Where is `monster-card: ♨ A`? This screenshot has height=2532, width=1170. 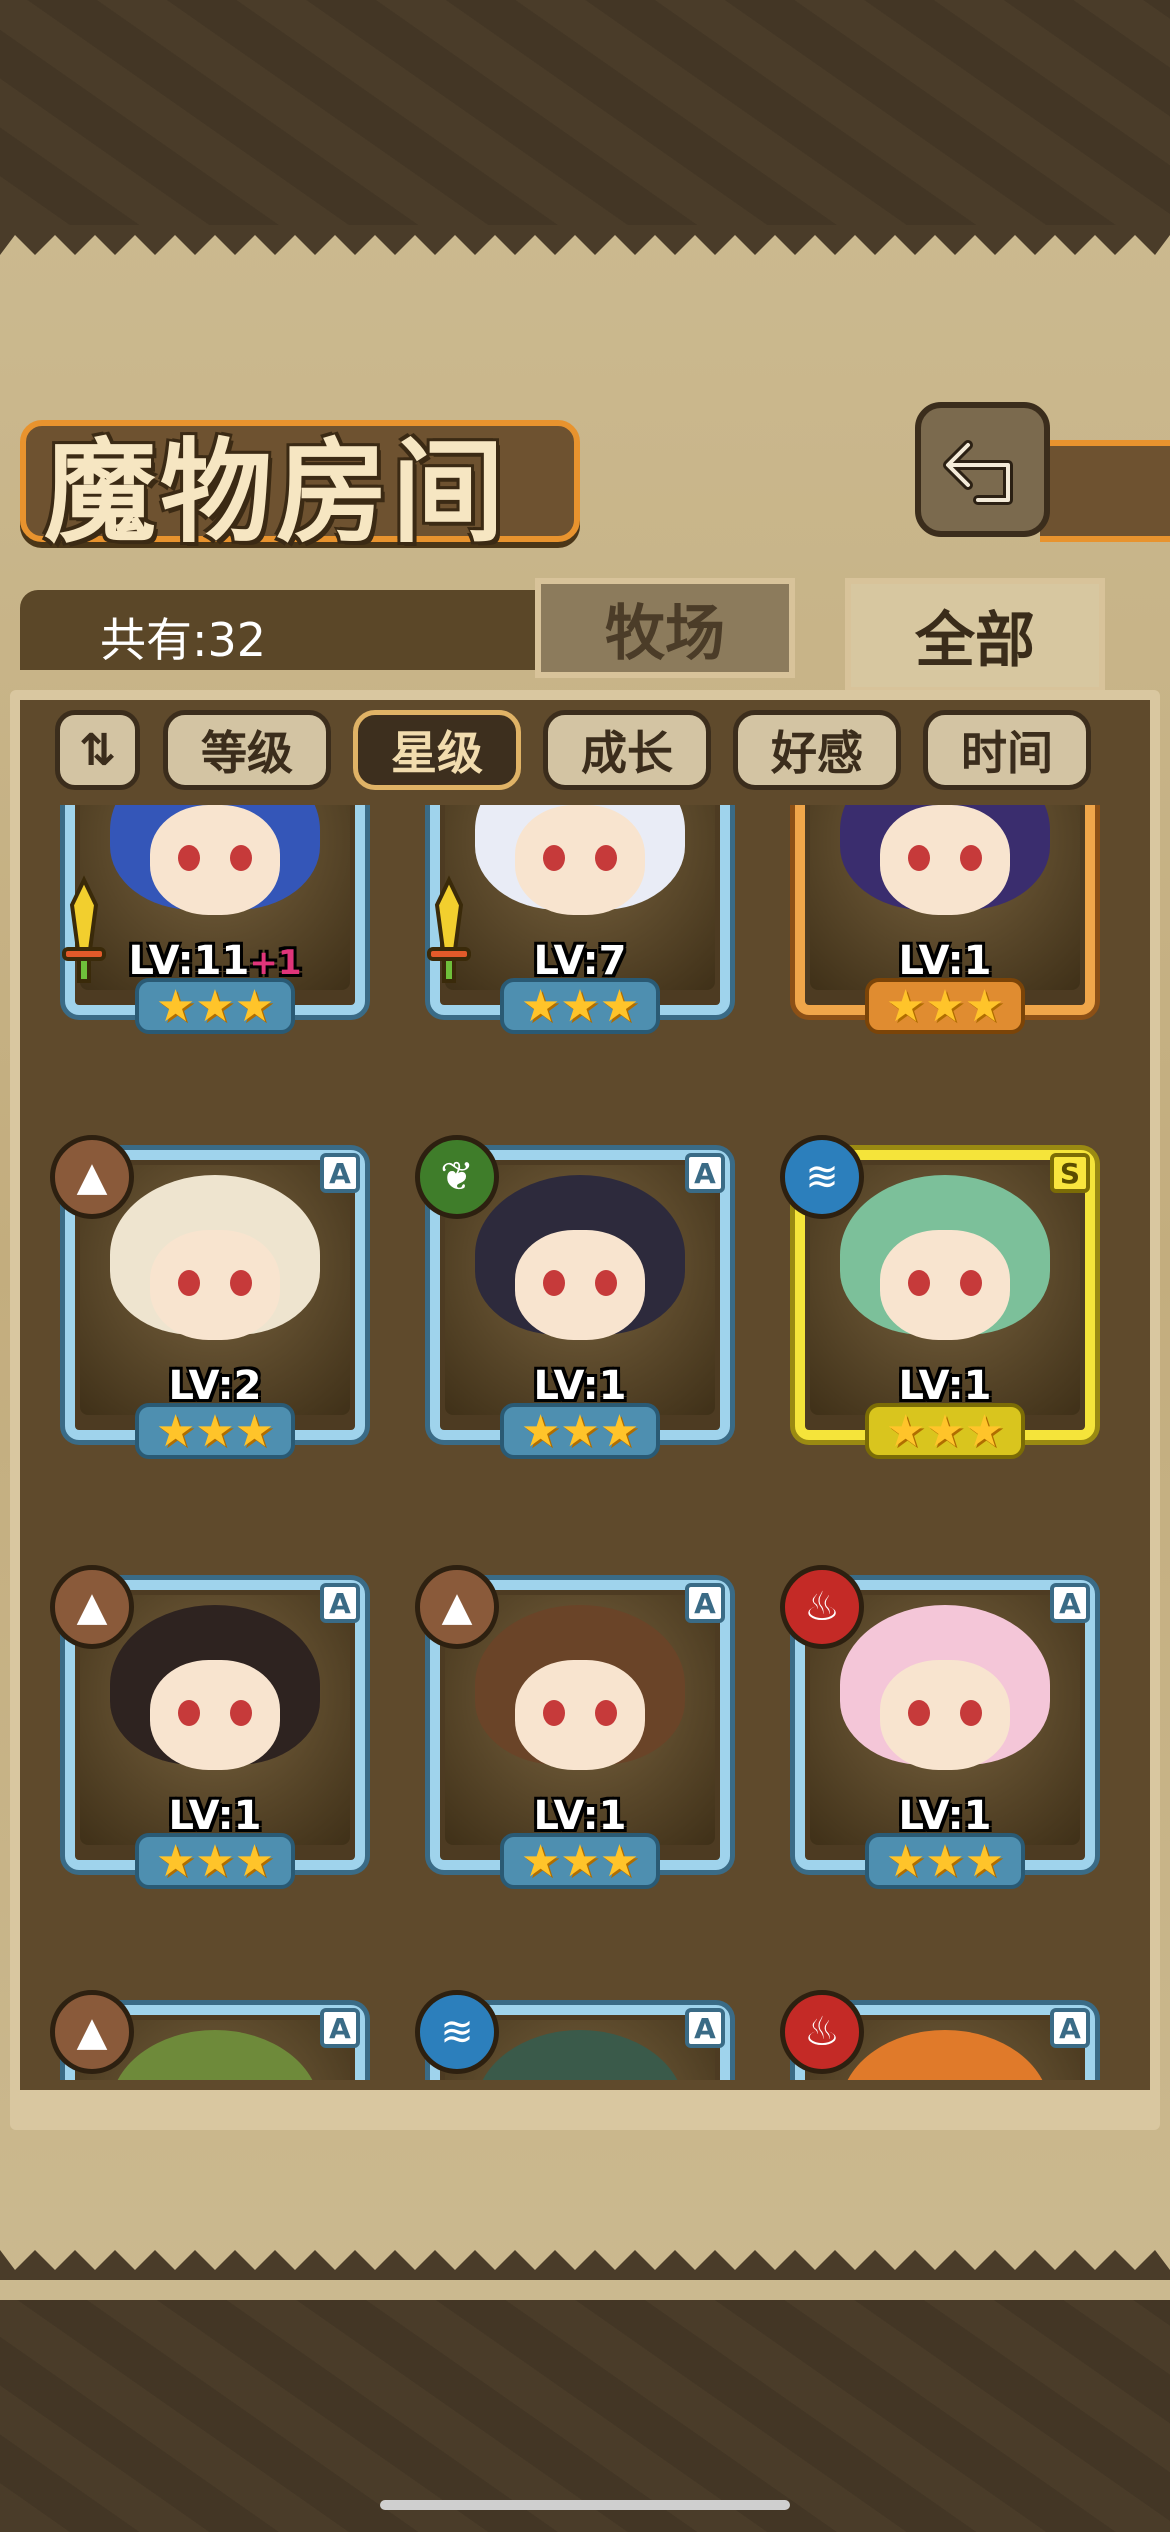
monster-card: ♨ A is located at coordinates (945, 2035).